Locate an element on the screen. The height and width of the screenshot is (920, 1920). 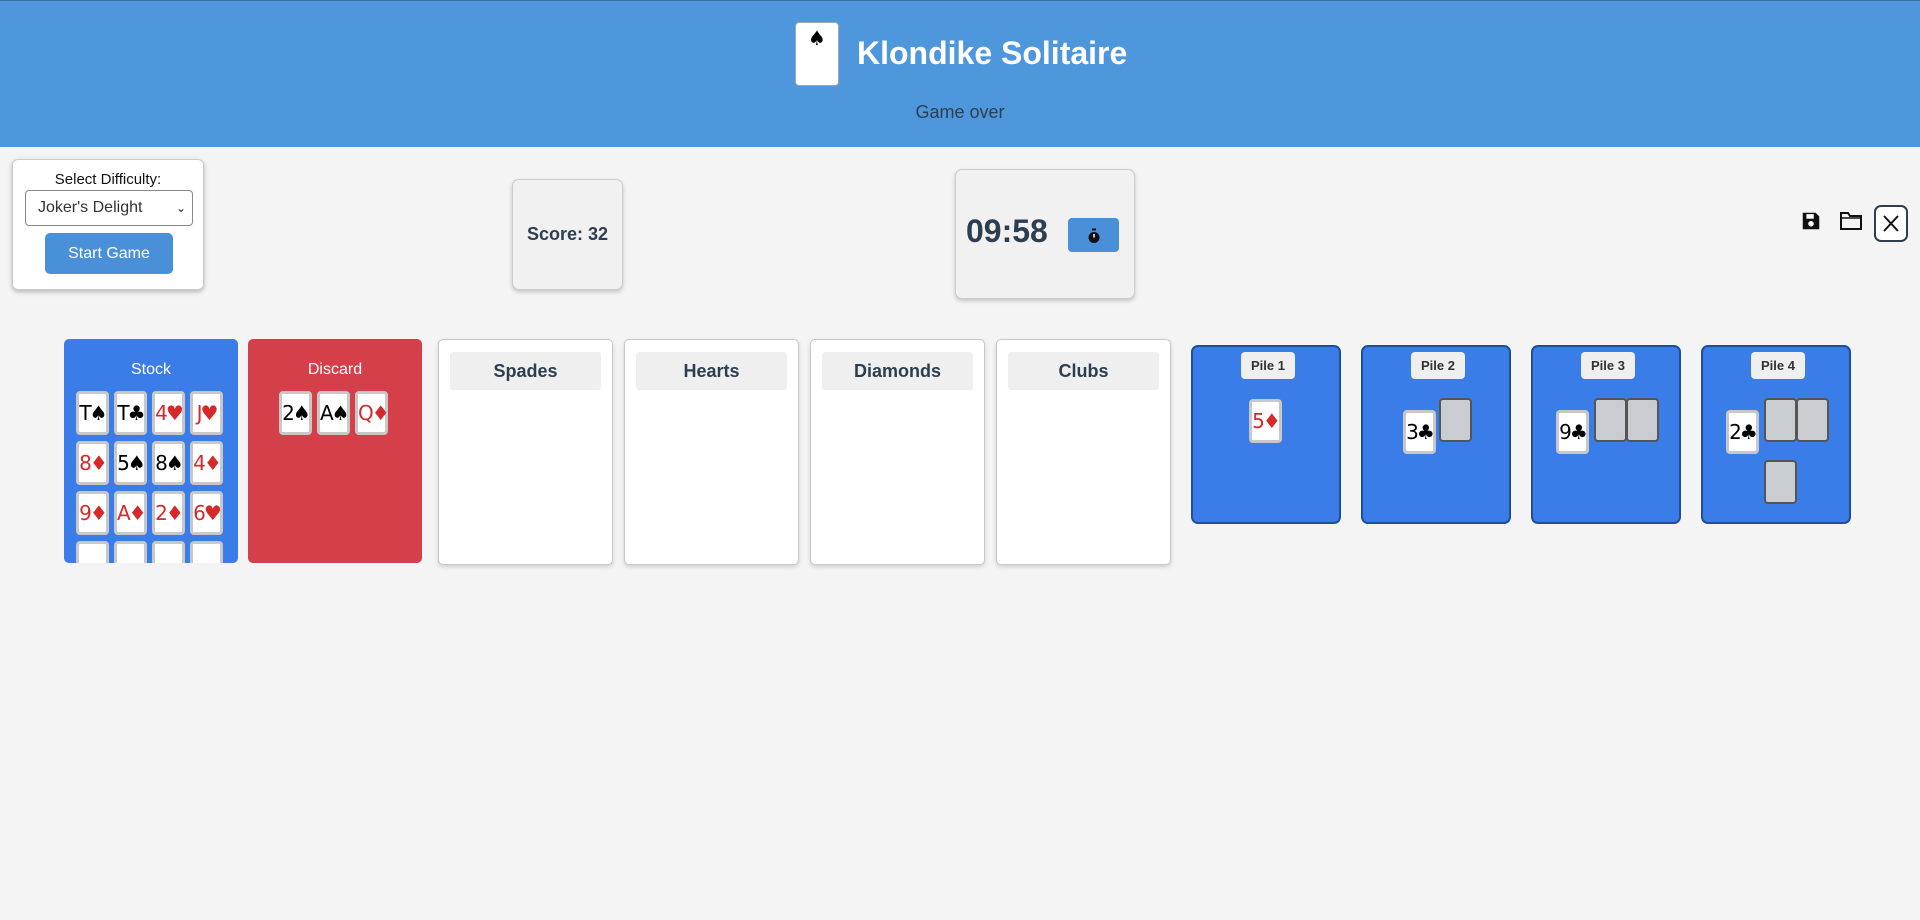
difficulty-label: Select Difficulty: is located at coordinates (108, 179).